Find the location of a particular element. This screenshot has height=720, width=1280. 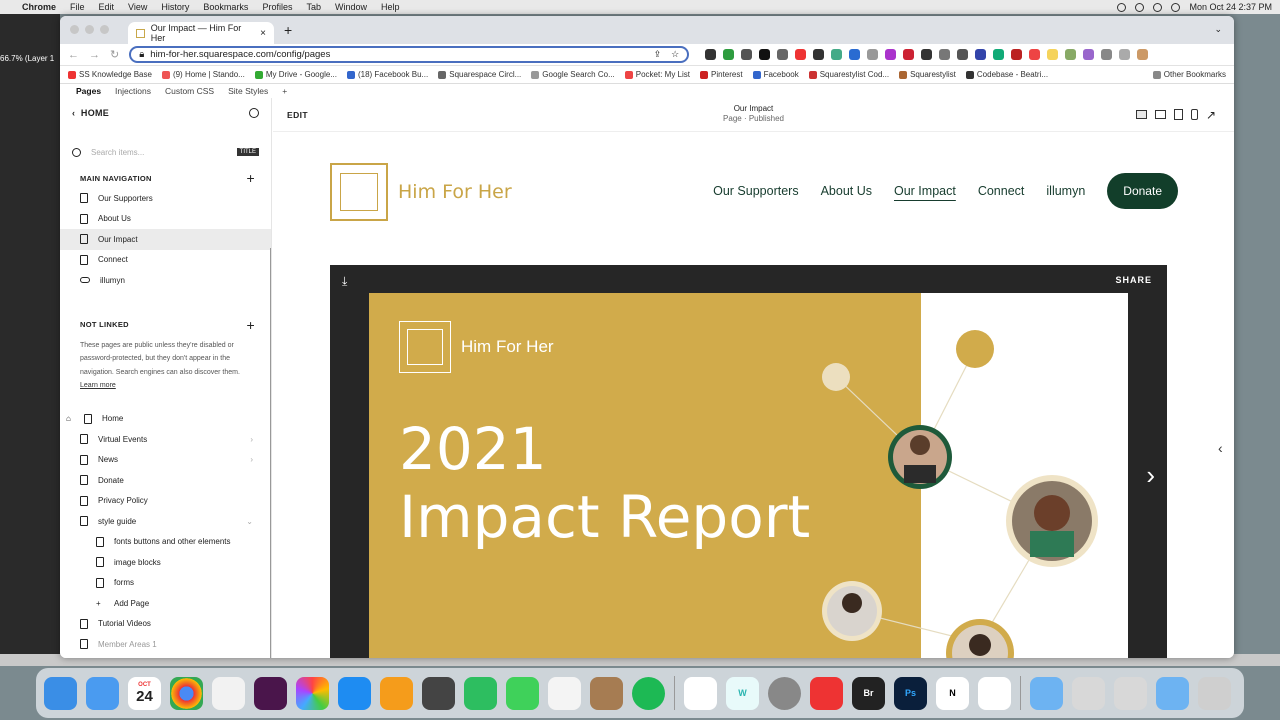

menu-help: Help is located at coordinates (390, 7).